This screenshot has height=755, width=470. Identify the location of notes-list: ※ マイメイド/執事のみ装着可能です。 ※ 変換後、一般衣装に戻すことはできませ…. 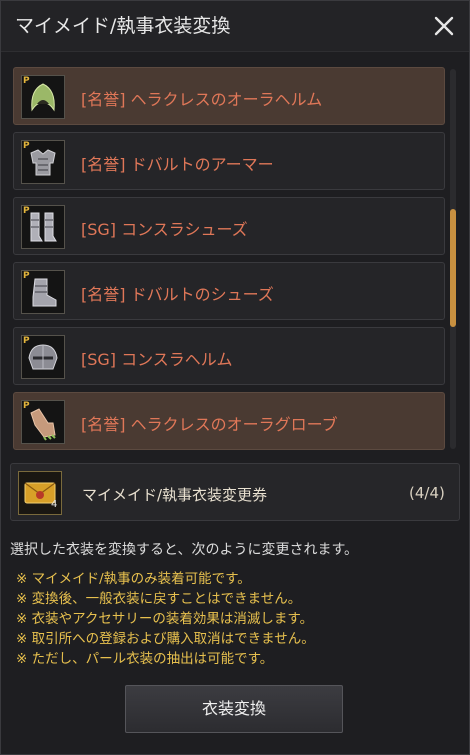
(165, 619).